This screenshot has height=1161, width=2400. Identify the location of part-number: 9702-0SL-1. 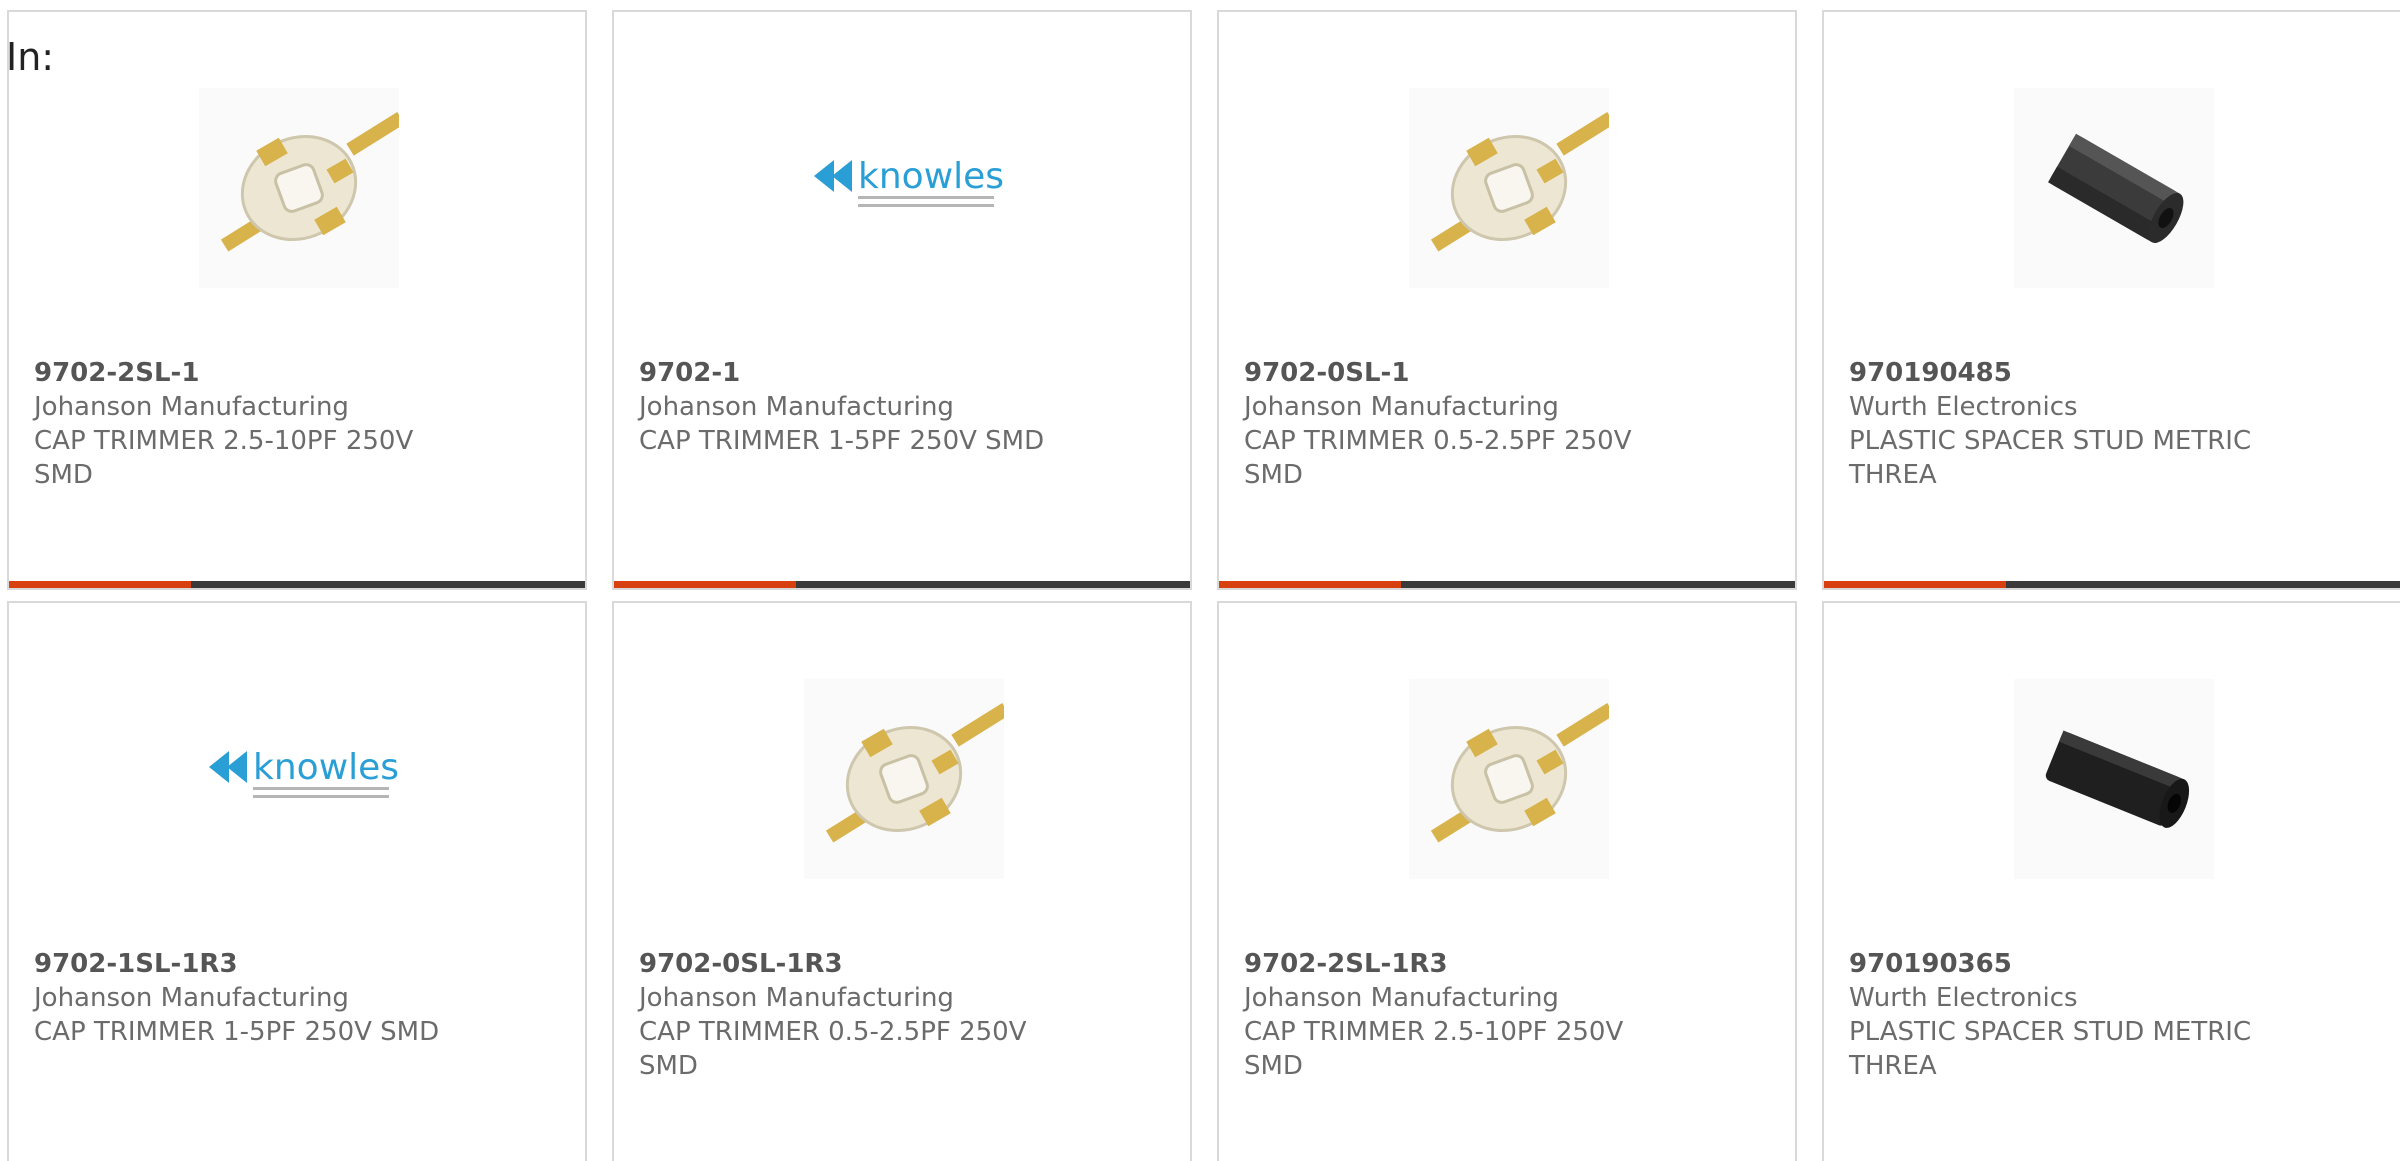
(1464, 373).